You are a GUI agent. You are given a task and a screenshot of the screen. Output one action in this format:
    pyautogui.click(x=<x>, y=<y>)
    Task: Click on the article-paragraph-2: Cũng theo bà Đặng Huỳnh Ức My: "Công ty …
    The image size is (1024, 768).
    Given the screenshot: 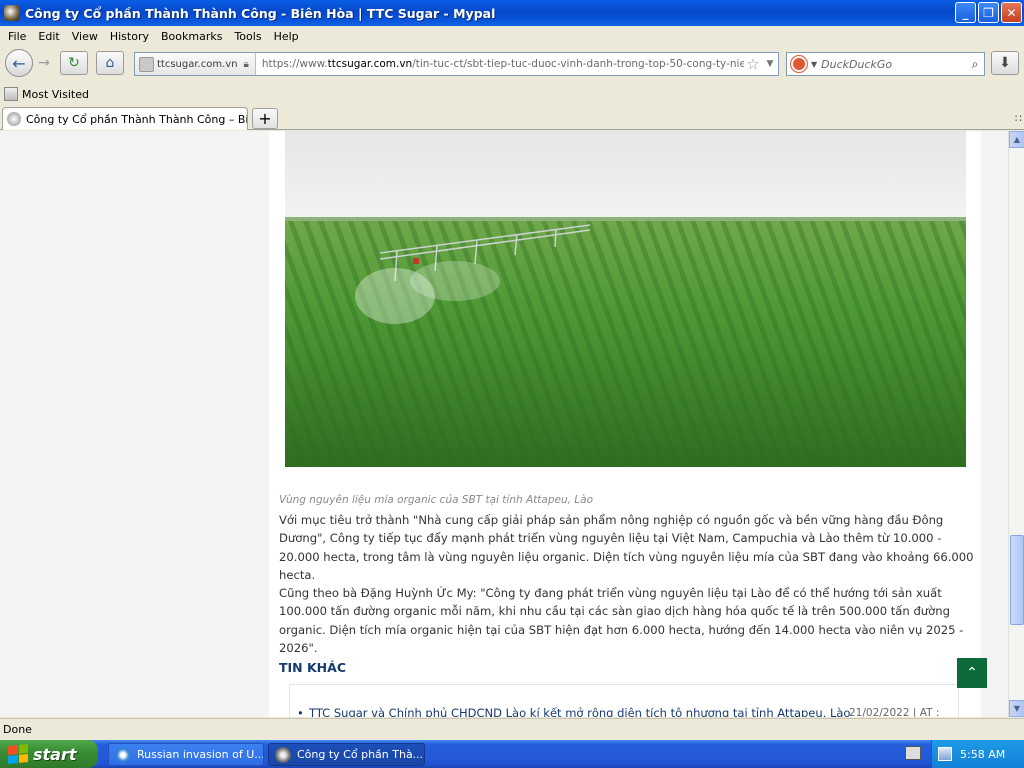 What is the action you would take?
    pyautogui.click(x=621, y=620)
    